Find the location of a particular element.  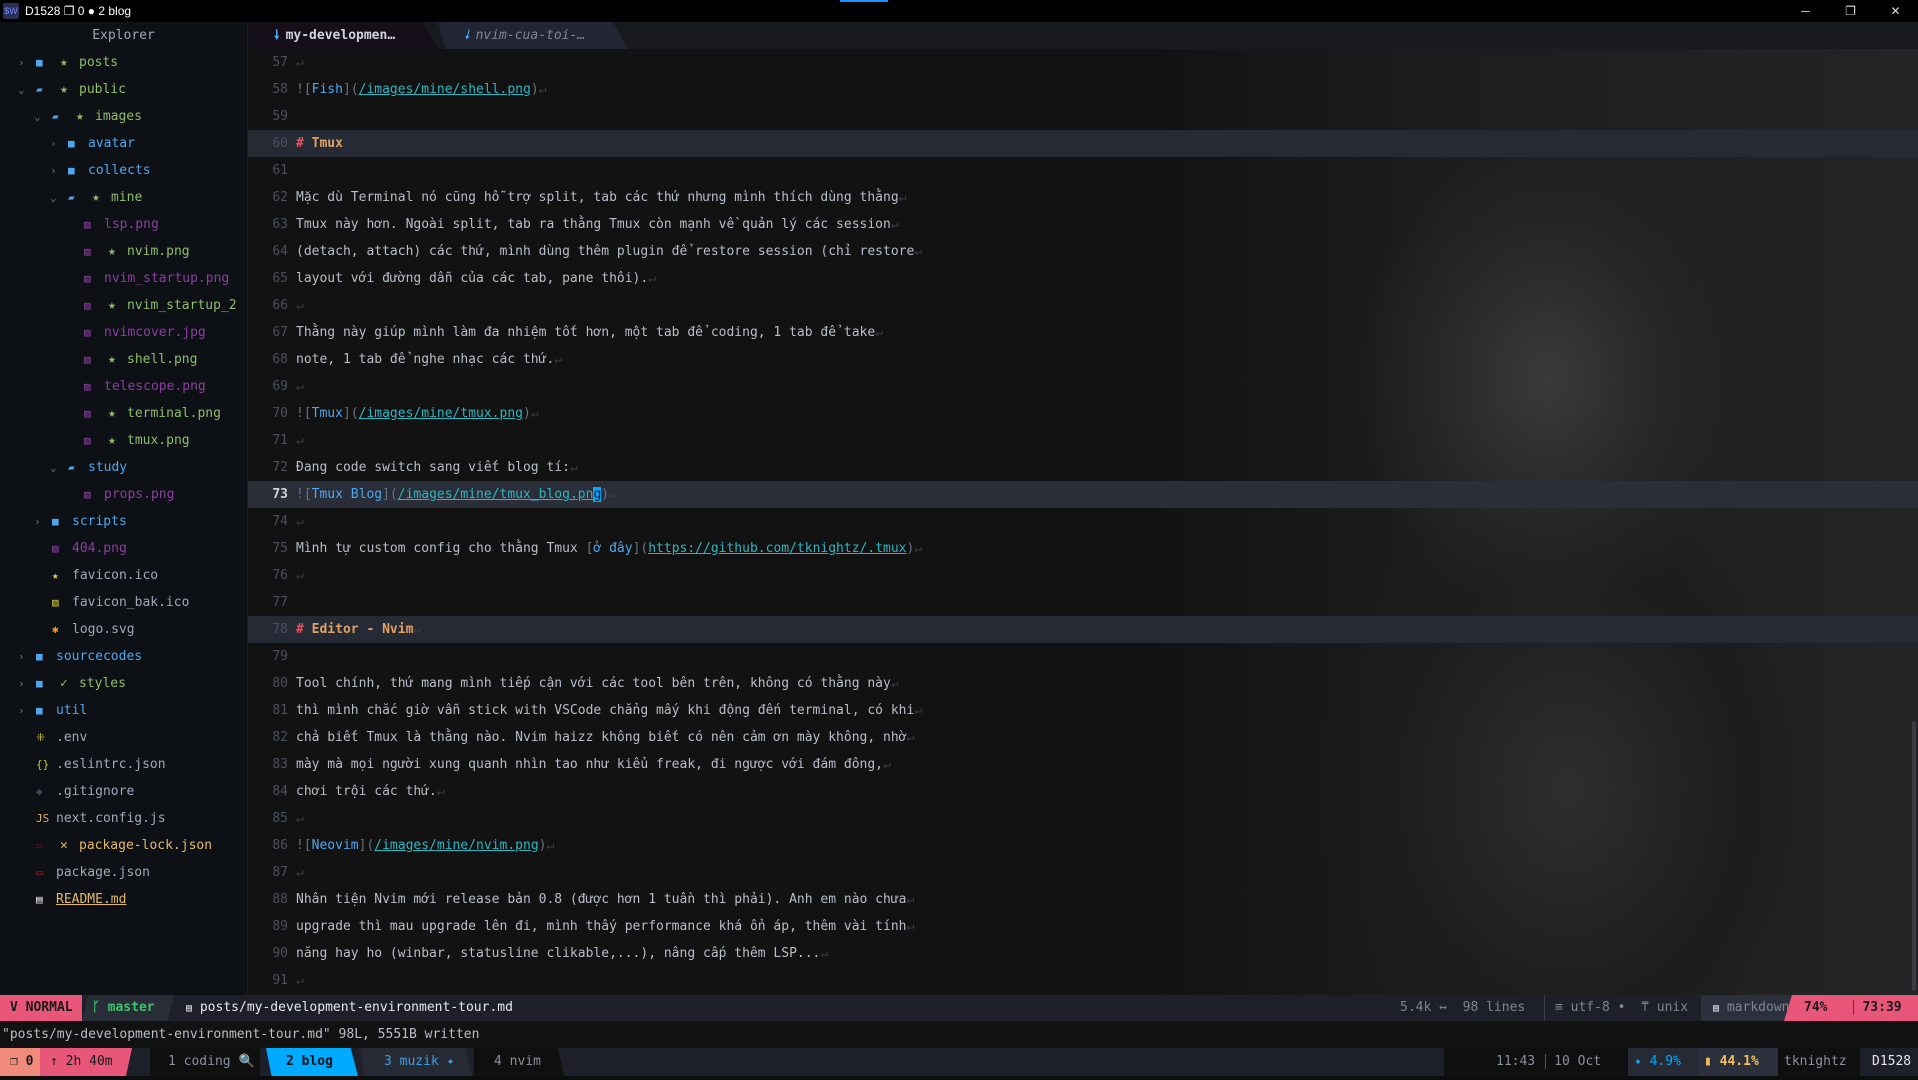

explorer-item-nvim-startup-png: ▨ nvim_startup.png is located at coordinates (123, 278).